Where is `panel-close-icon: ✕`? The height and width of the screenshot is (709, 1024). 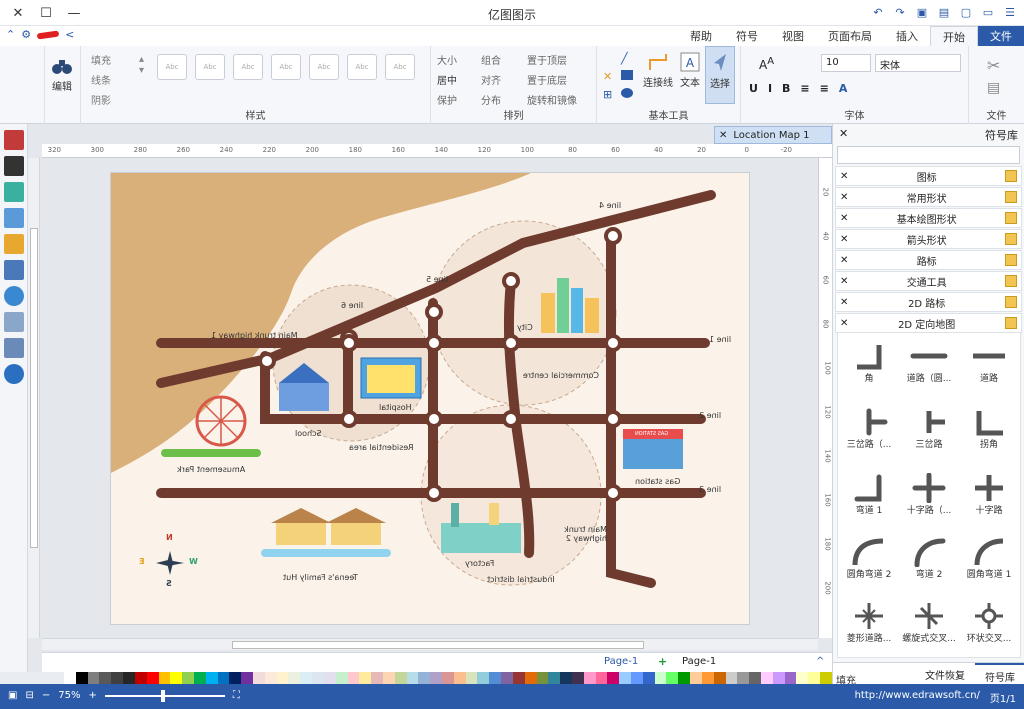 panel-close-icon: ✕ is located at coordinates (843, 134).